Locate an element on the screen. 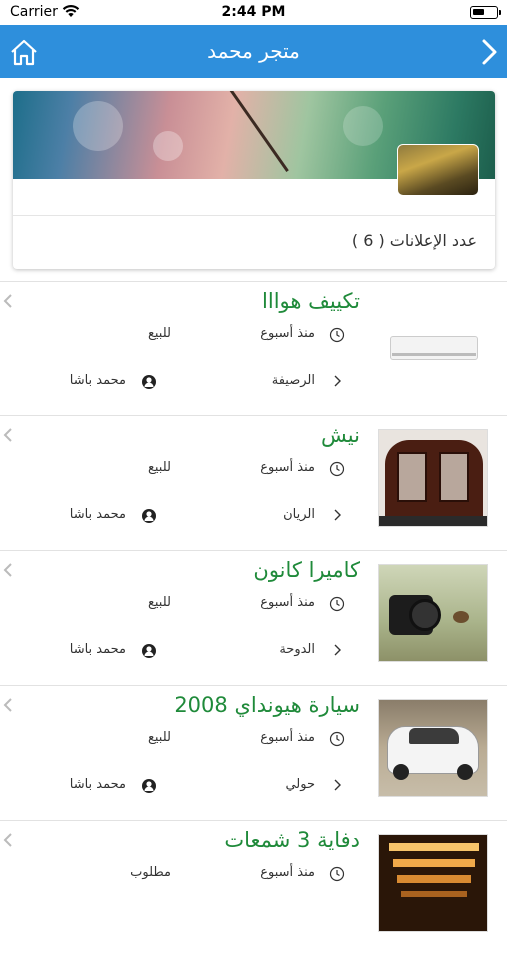 The width and height of the screenshot is (507, 955). ad-type: مطلوب is located at coordinates (150, 872).